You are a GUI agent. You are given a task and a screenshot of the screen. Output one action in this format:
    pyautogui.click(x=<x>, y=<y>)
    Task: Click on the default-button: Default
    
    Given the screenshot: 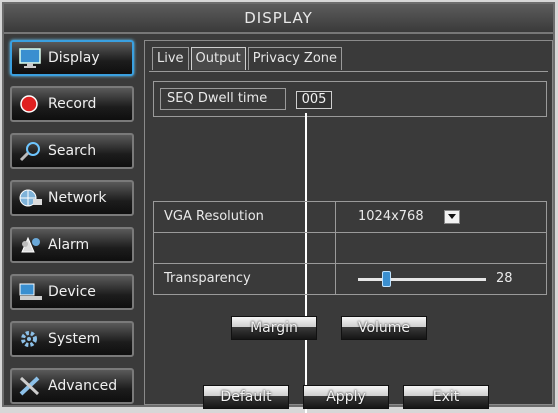 What is the action you would take?
    pyautogui.click(x=246, y=397)
    